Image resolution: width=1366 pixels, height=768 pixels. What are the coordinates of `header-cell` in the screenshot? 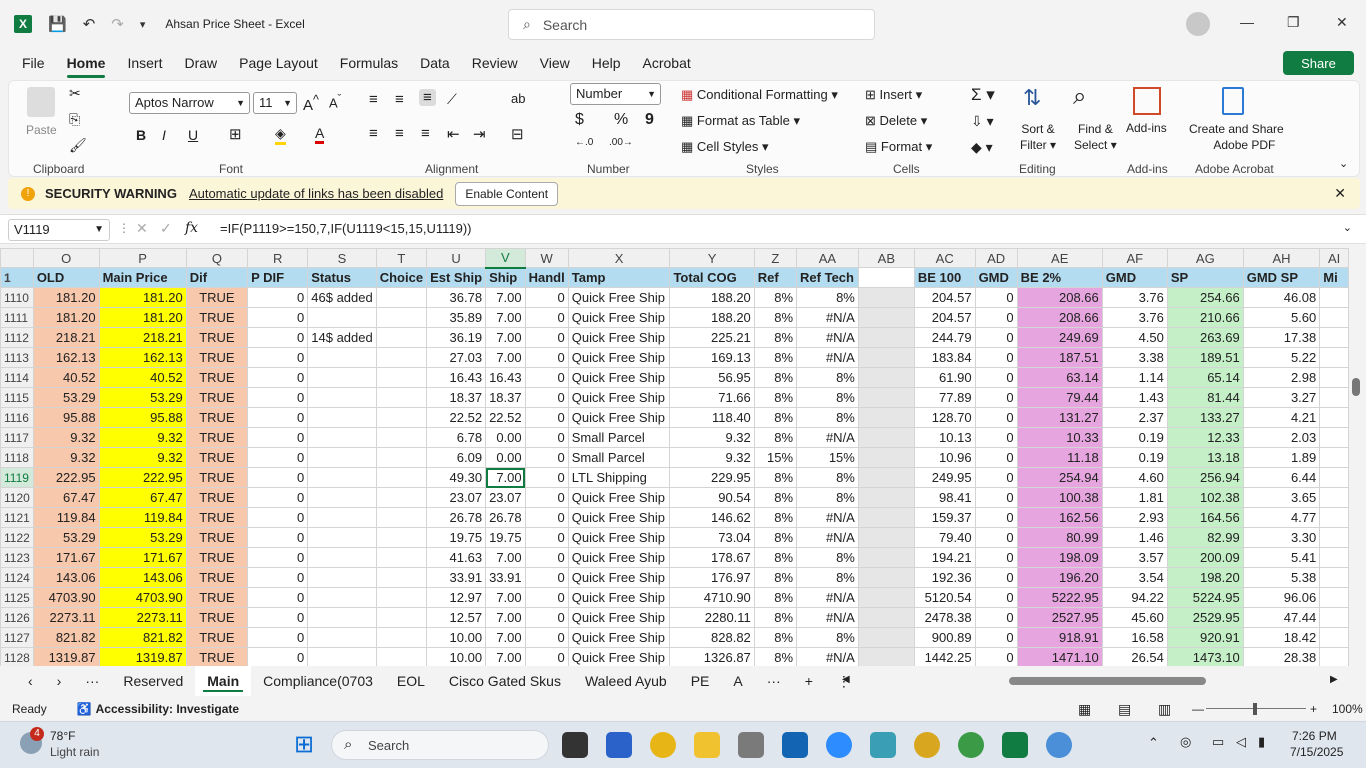 It's located at (886, 277).